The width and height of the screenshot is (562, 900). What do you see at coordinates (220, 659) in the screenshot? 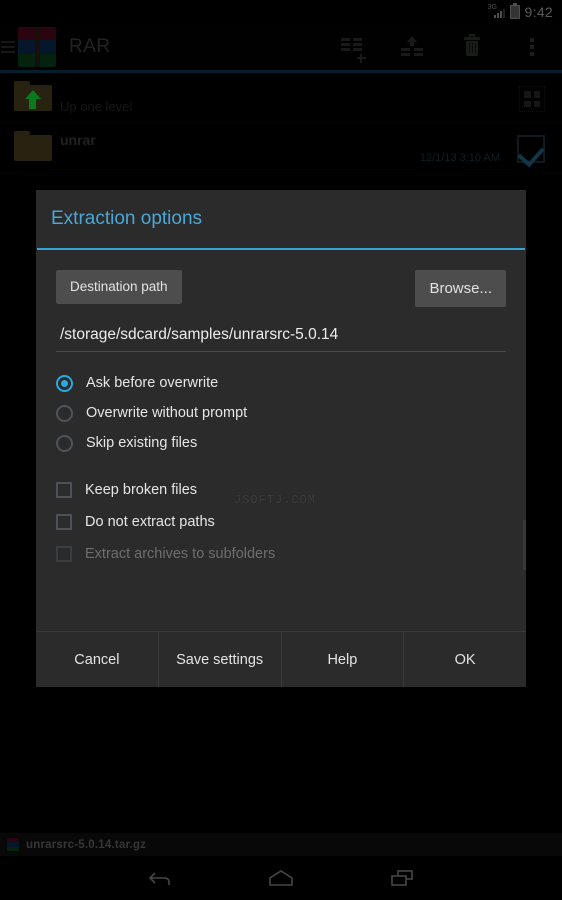
I see `save-settings-button: Save settings` at bounding box center [220, 659].